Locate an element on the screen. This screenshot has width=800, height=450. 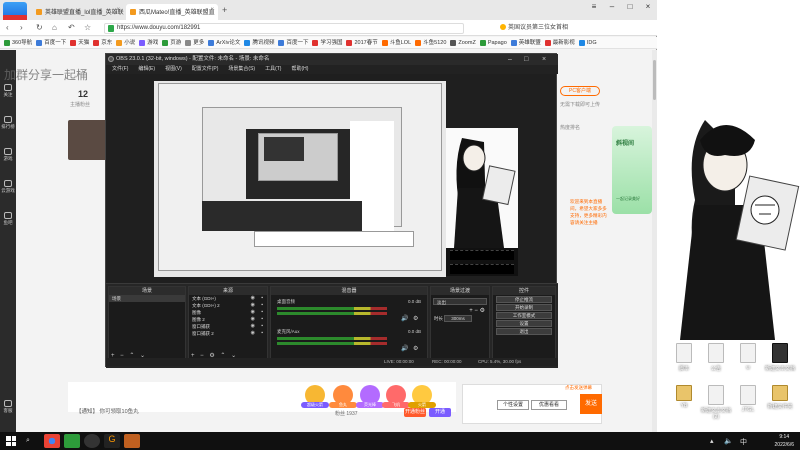
nav-item-rank: 排行榜 is located at coordinates (8, 123).